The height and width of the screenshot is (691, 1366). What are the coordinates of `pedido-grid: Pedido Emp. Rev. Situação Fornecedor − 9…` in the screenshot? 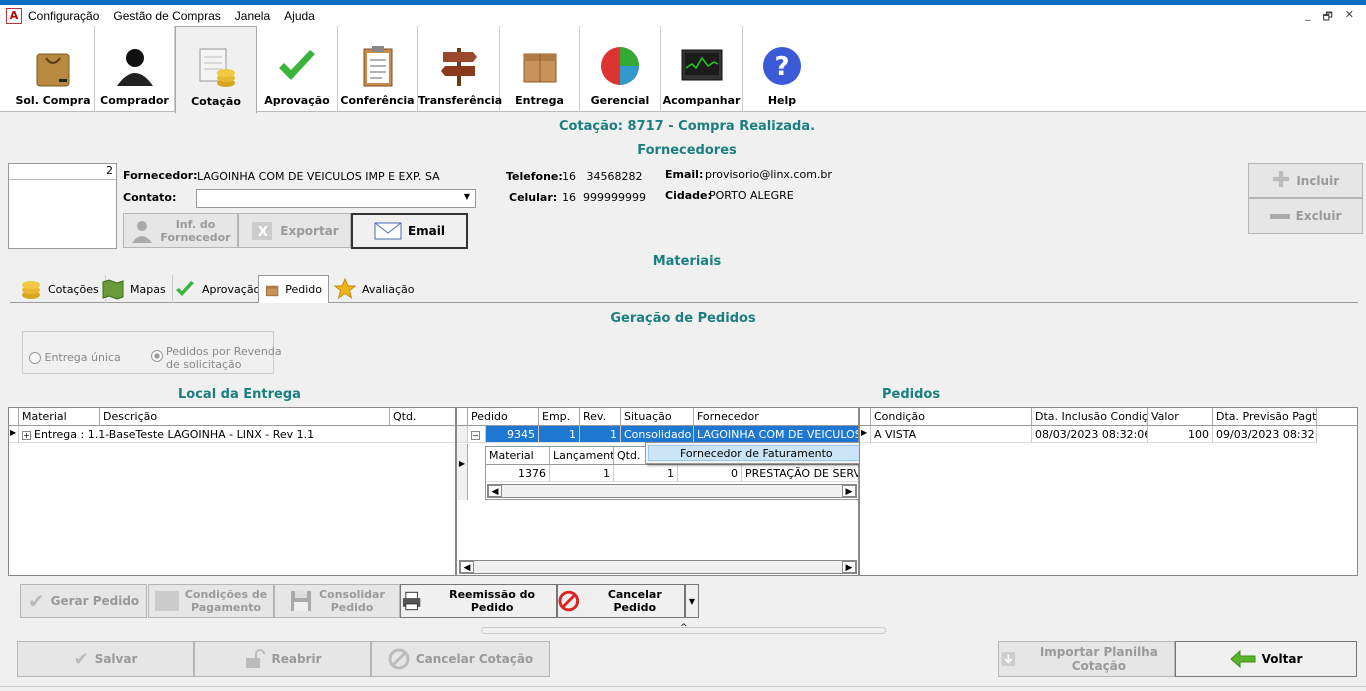 It's located at (657, 491).